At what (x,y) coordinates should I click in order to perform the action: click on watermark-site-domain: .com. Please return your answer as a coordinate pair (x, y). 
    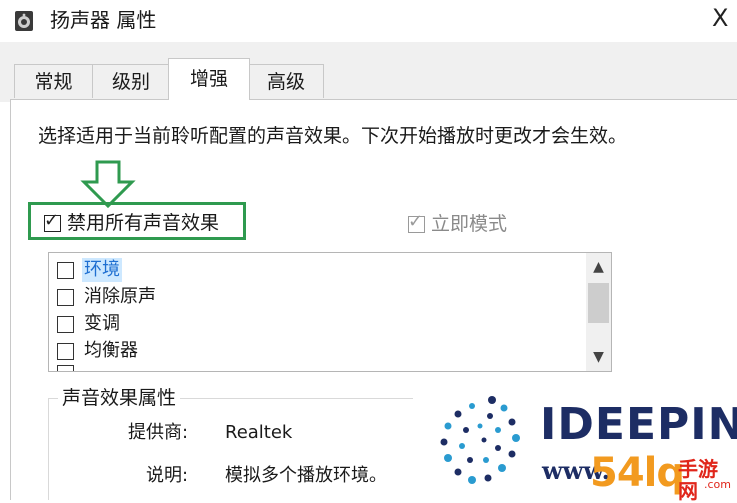
    Looking at the image, I should click on (717, 484).